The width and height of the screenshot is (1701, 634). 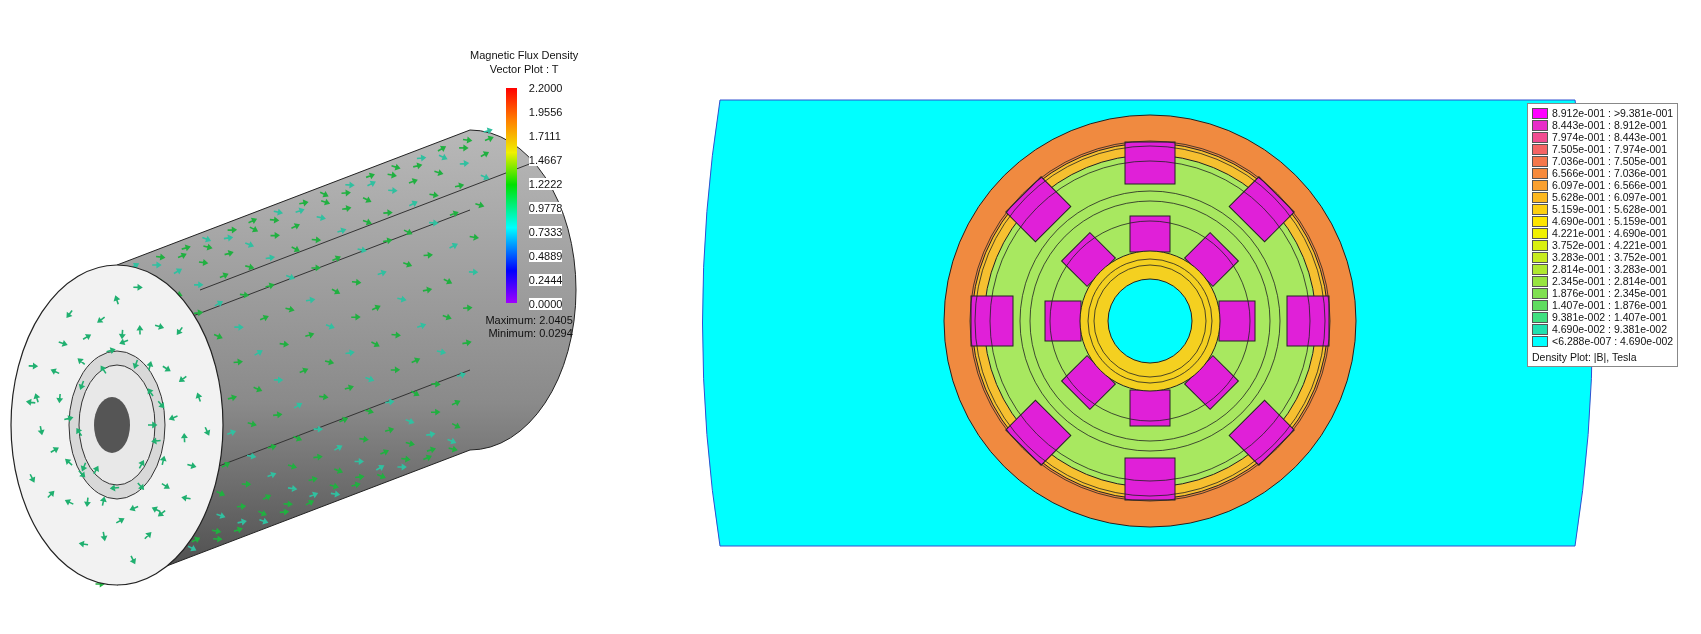 What do you see at coordinates (1609, 137) in the screenshot?
I see `legend-label: 7.974e-001 : 8.443e-001` at bounding box center [1609, 137].